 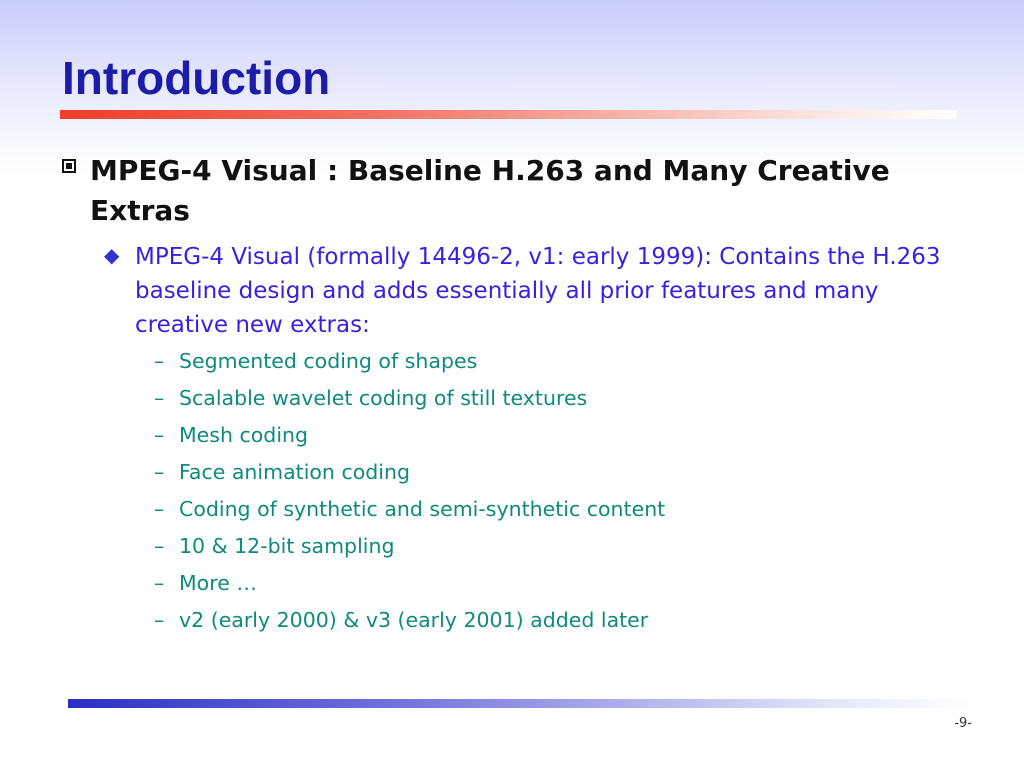 I want to click on sub-bullet-item: – 10 & 12-bit sampling, so click(x=554, y=549).